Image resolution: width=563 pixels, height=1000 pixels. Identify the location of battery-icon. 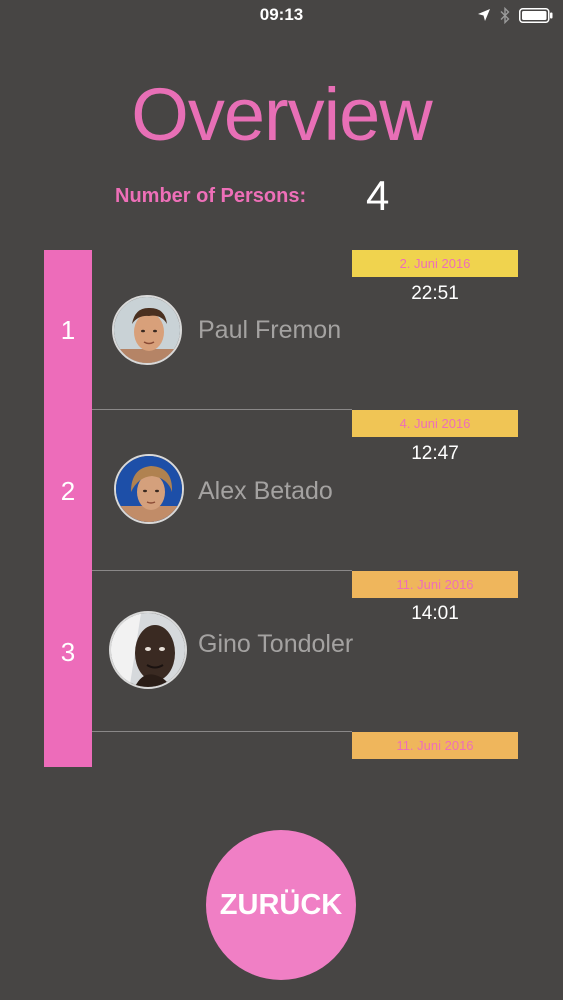
(536, 15).